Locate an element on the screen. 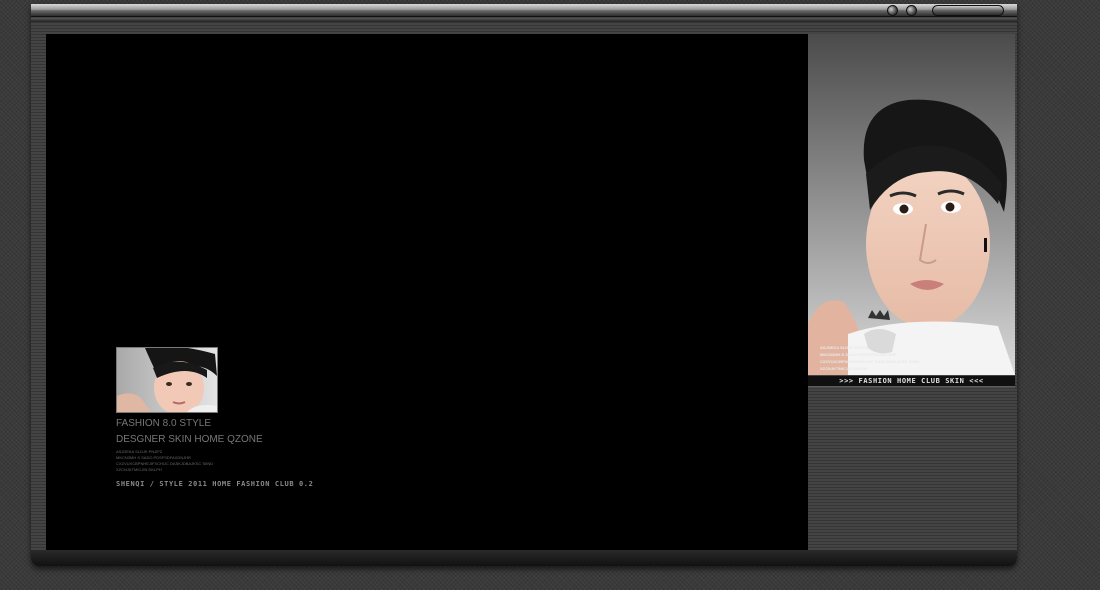 The width and height of the screenshot is (1100, 590). showcase-title-2: DESGNER SKIN HOME QZONE is located at coordinates (189, 439).